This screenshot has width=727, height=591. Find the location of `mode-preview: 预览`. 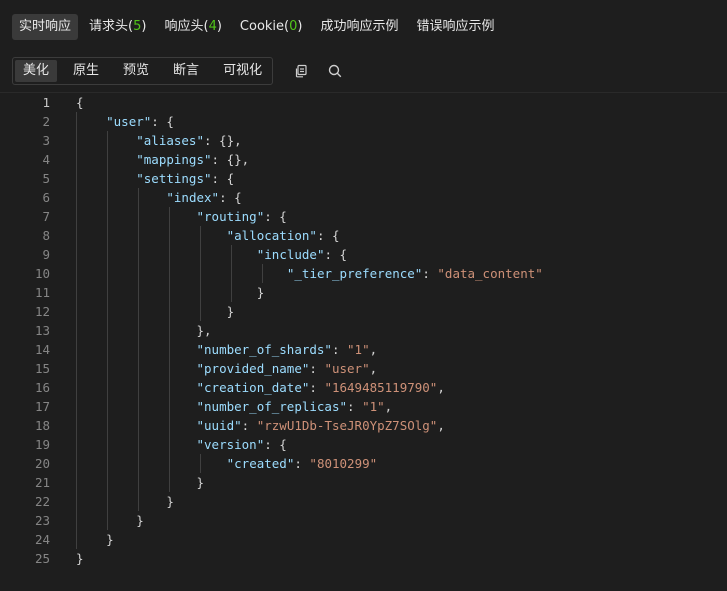

mode-preview: 预览 is located at coordinates (136, 71).